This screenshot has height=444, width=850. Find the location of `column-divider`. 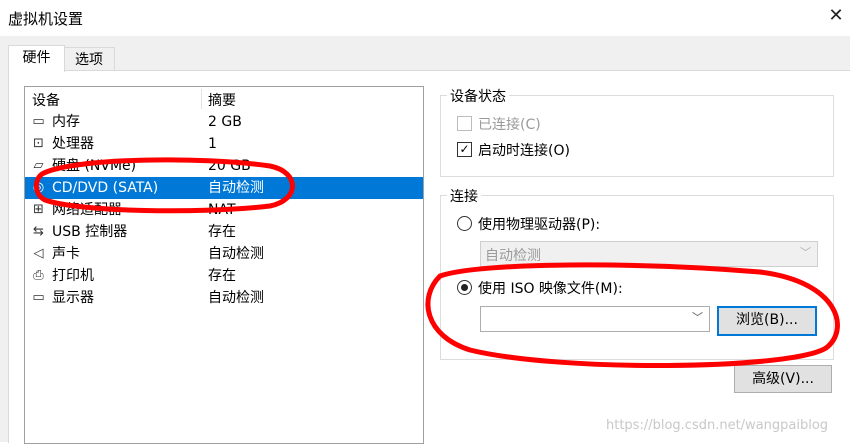

column-divider is located at coordinates (201, 99).